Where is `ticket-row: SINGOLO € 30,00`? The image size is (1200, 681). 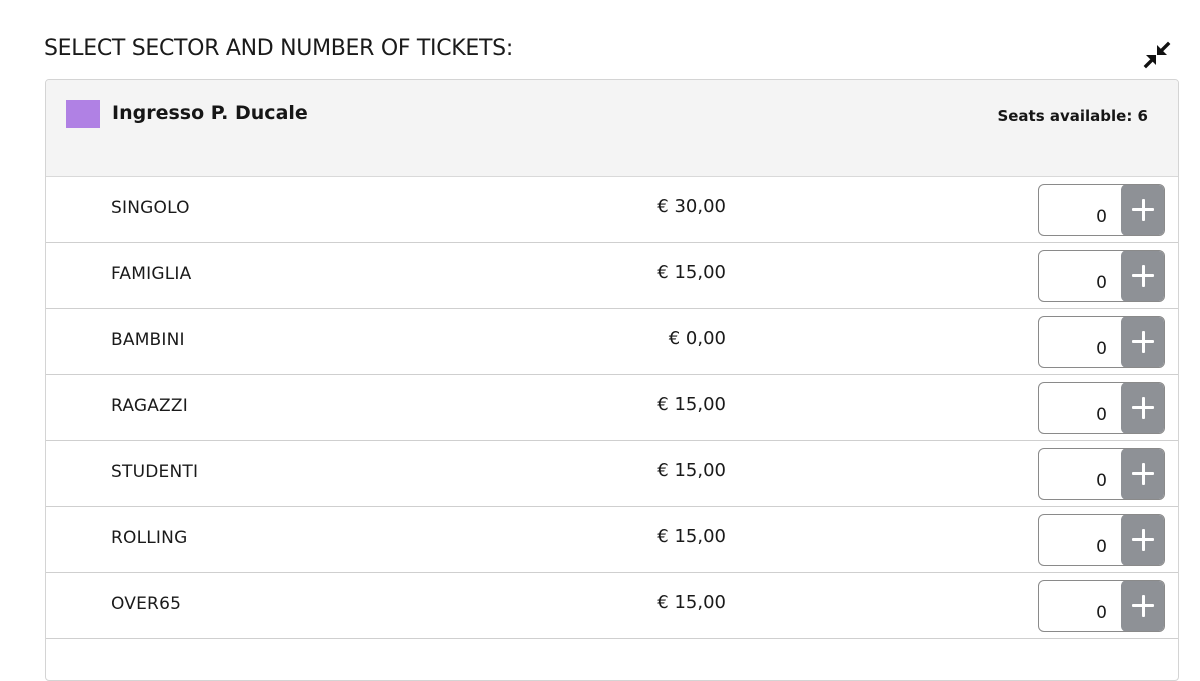 ticket-row: SINGOLO € 30,00 is located at coordinates (612, 210).